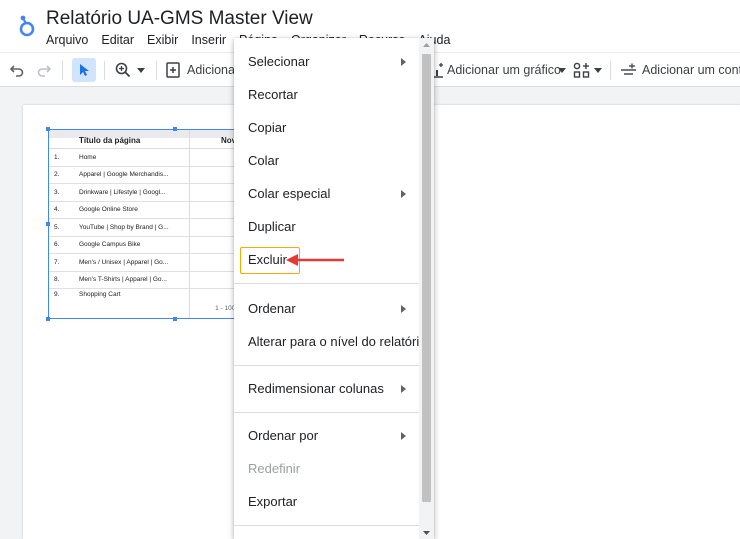 This screenshot has height=539, width=740. I want to click on menu-item-copy: Copiar, so click(327, 127).